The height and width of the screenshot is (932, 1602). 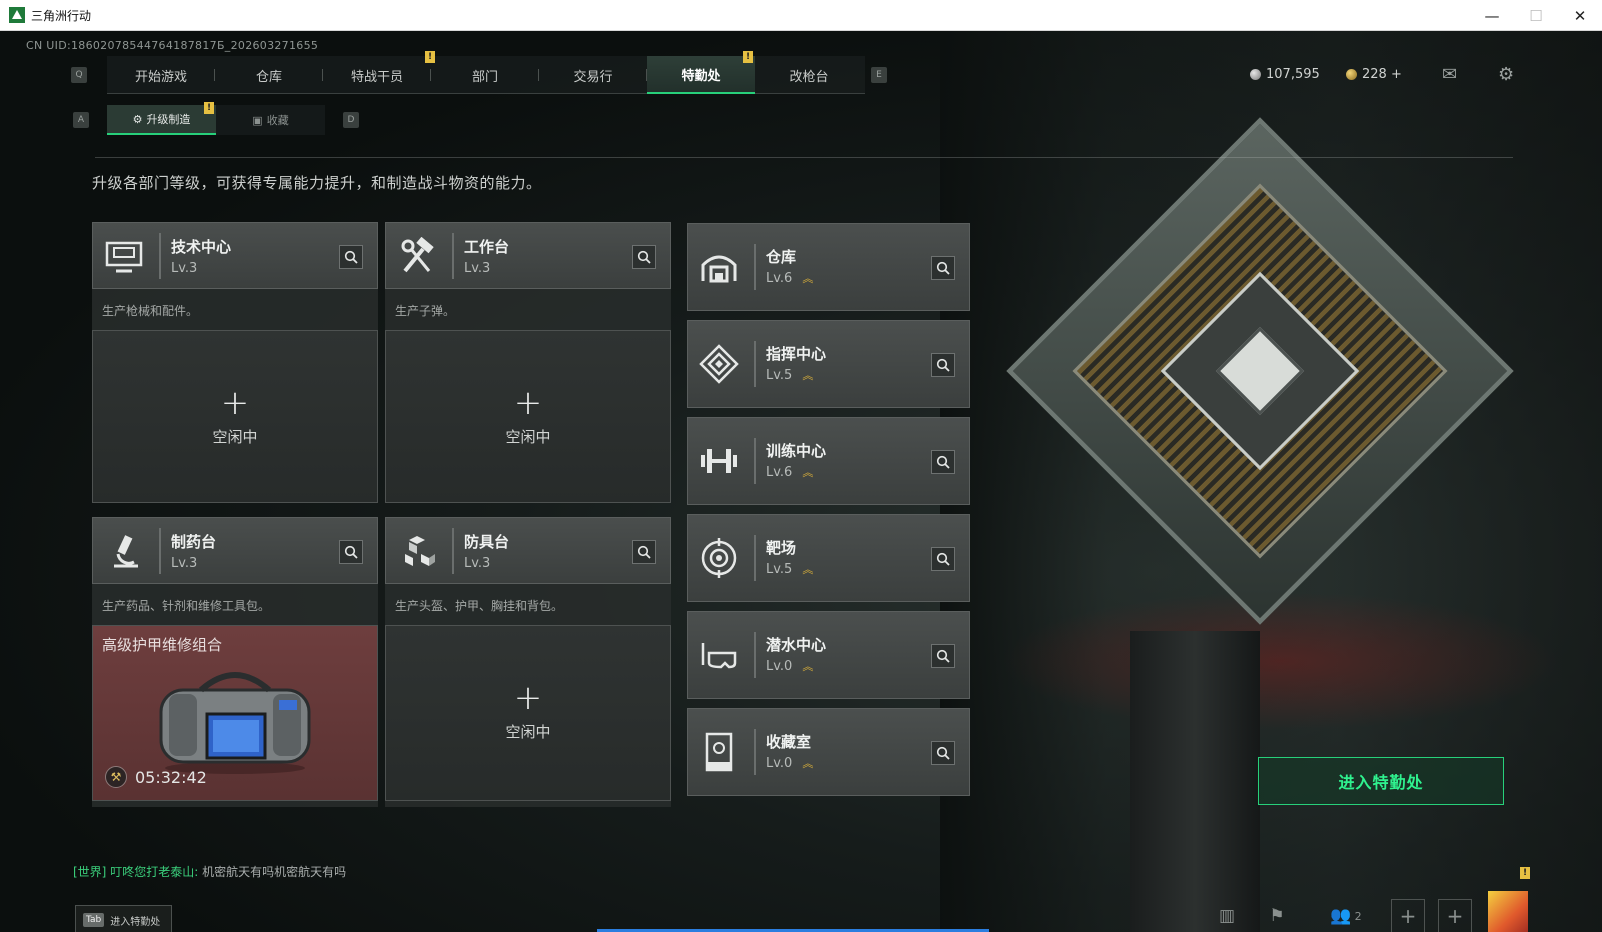 What do you see at coordinates (1346, 915) in the screenshot?
I see `friends-button: 👥 2` at bounding box center [1346, 915].